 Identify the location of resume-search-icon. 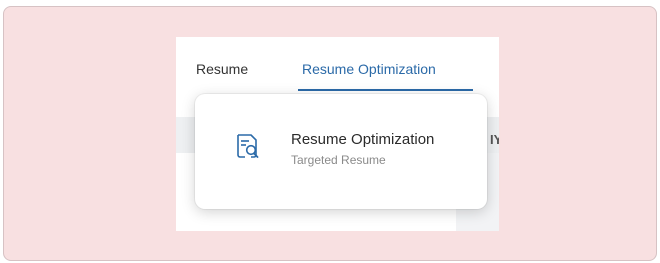
(248, 146).